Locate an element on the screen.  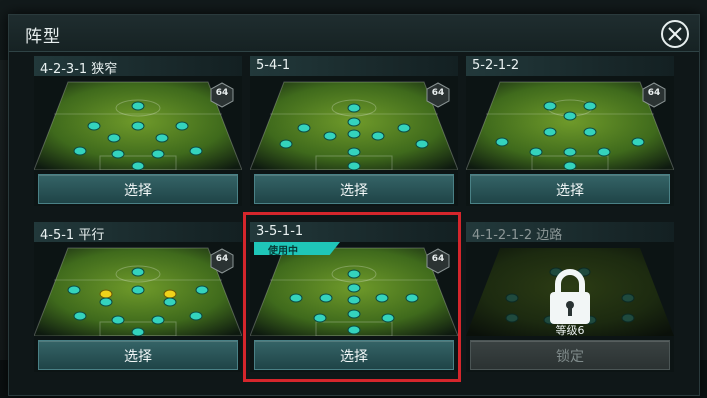
formation-card-4-1-2-1-2: 4-1-2-1-2 边路 等级6 锁定 is located at coordinates (570, 297).